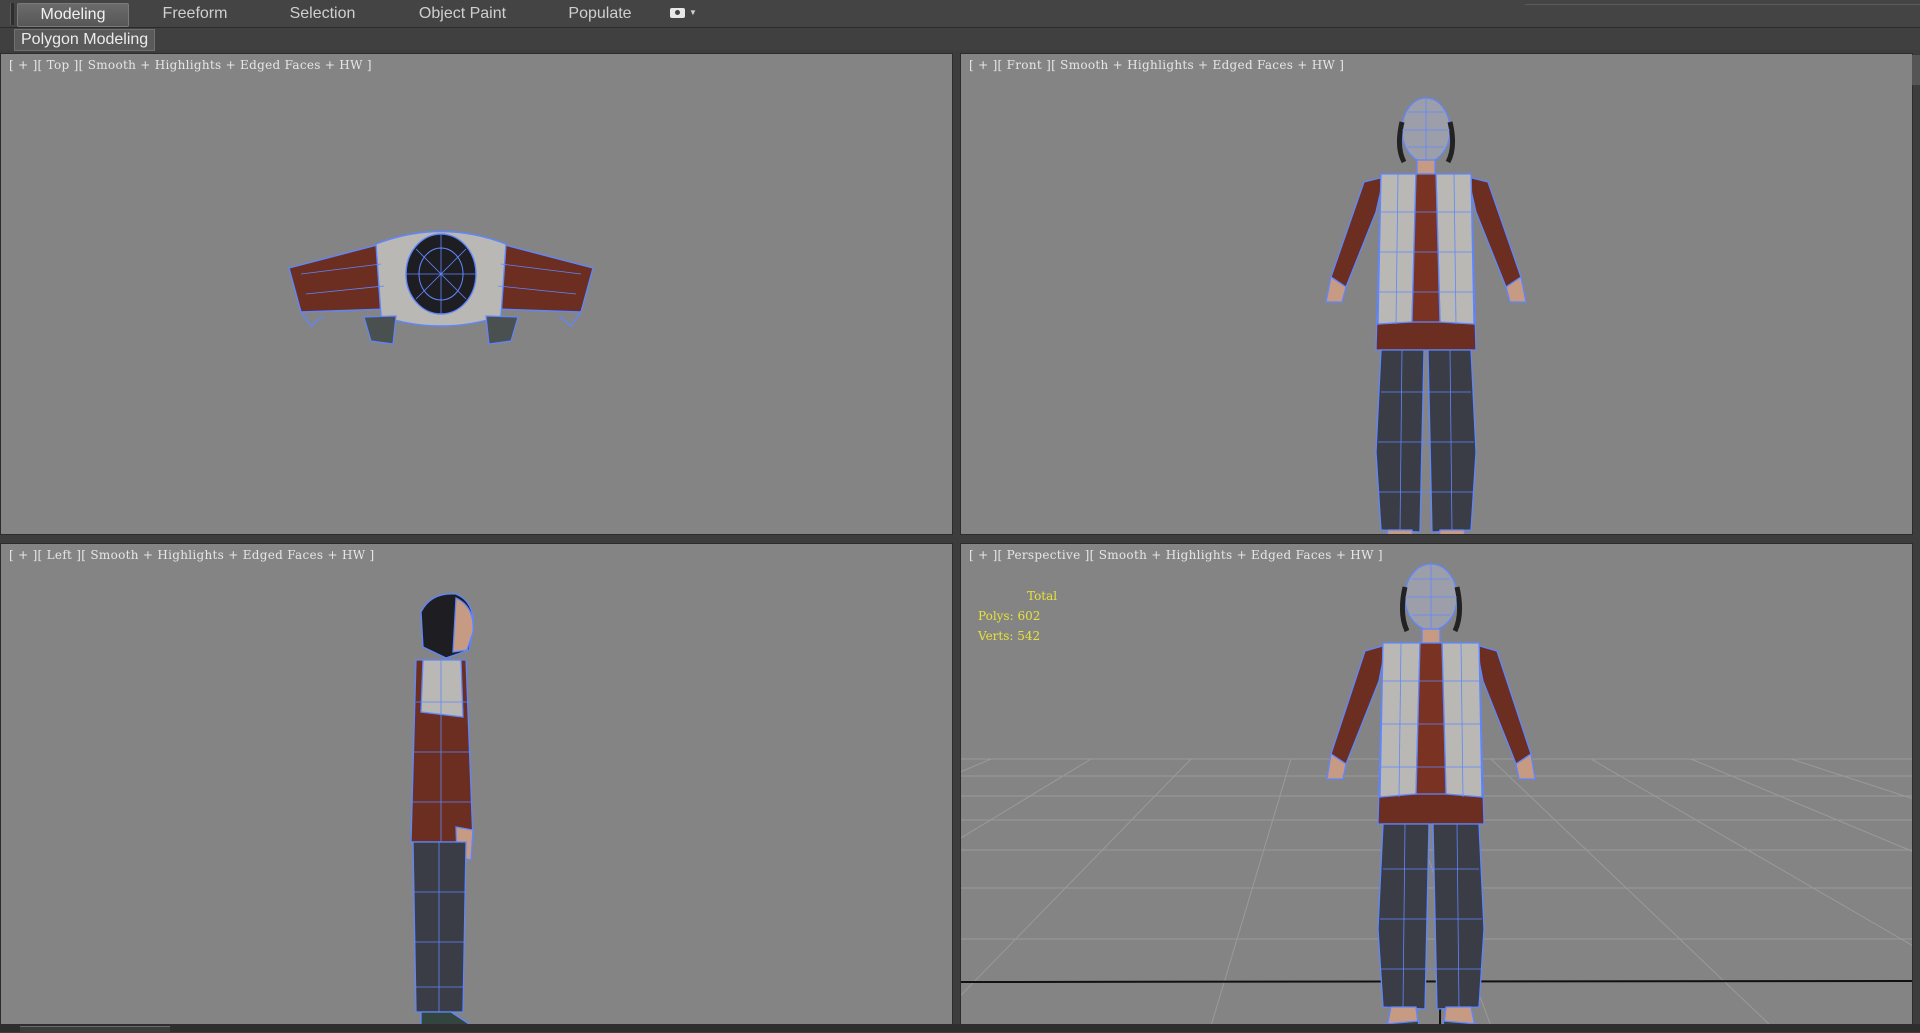 This screenshot has height=1033, width=1920. I want to click on ribbon-options-button: ▼, so click(683, 14).